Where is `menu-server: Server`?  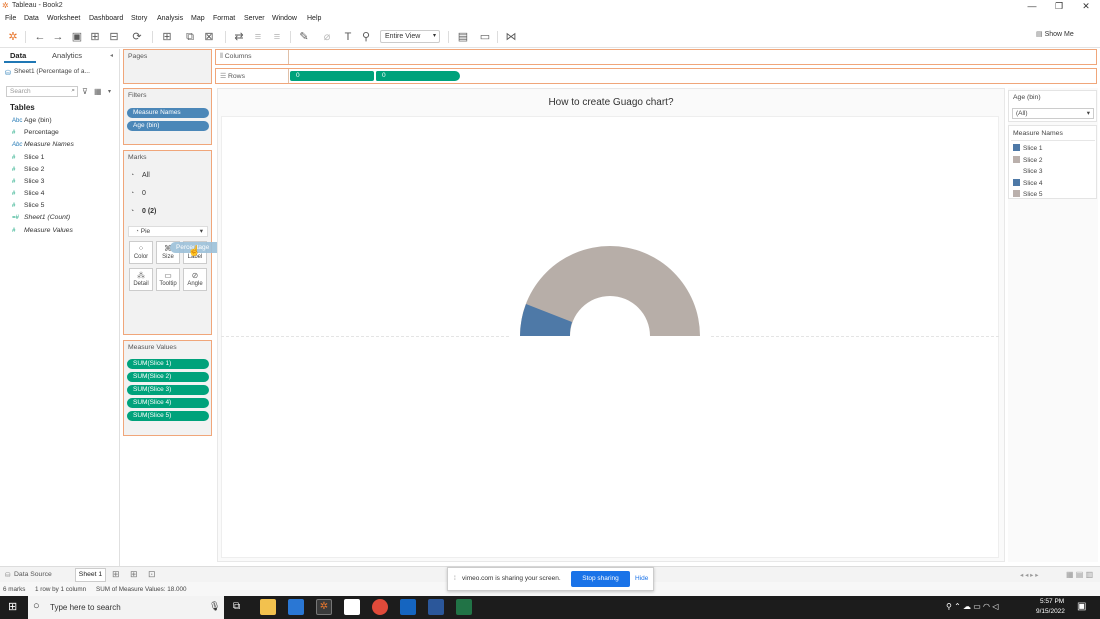
menu-server: Server is located at coordinates (254, 18).